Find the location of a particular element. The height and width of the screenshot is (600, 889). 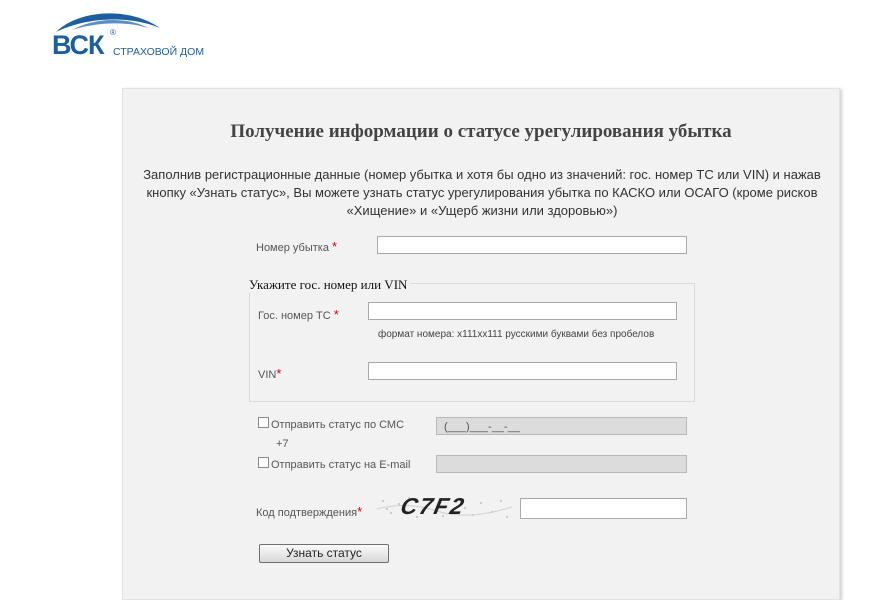

captcha-code: C7F2 is located at coordinates (433, 507).